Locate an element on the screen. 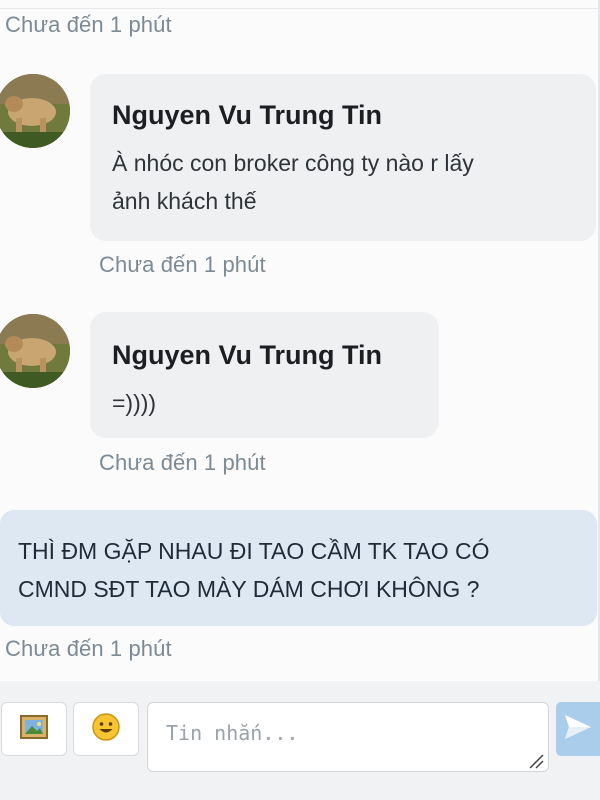  message-line: CMND SĐT TAO MÀY DÁM CHƠI KHÔNG ? is located at coordinates (249, 589).